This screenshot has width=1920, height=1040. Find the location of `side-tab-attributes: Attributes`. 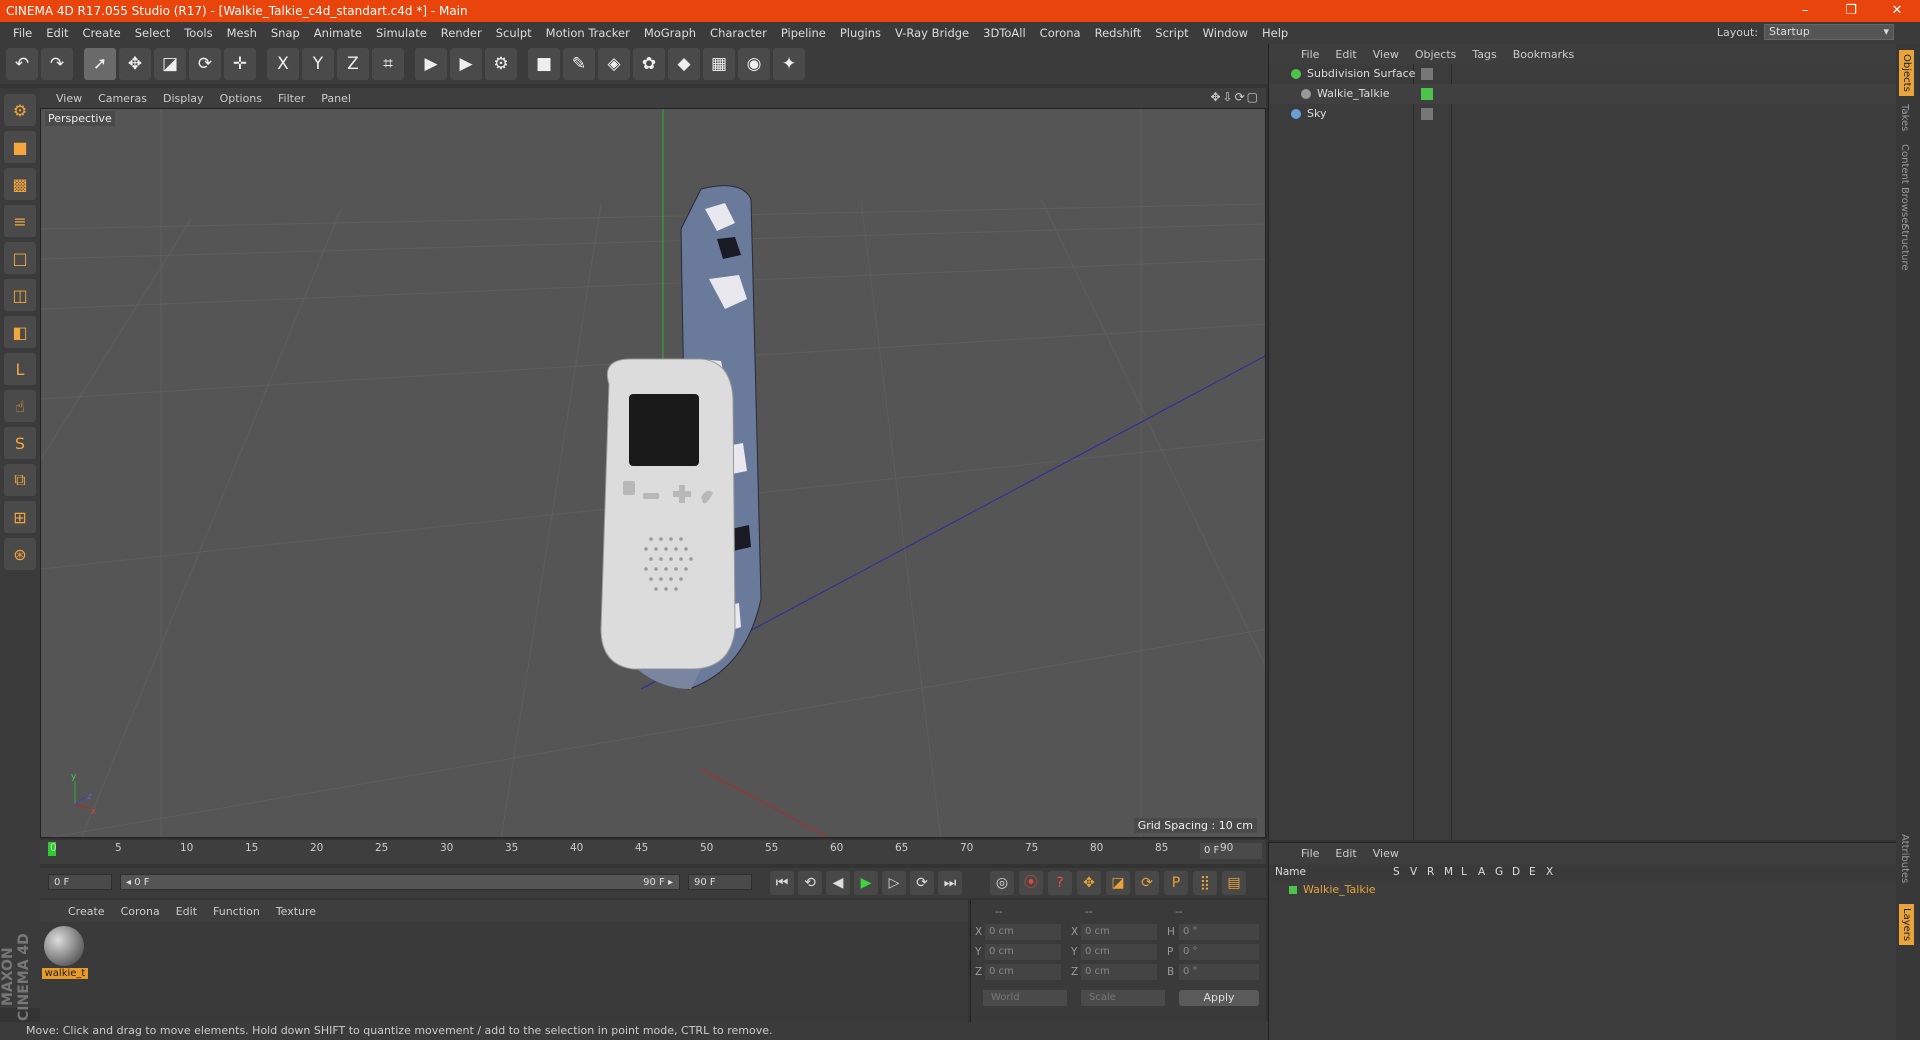

side-tab-attributes: Attributes is located at coordinates (1904, 858).